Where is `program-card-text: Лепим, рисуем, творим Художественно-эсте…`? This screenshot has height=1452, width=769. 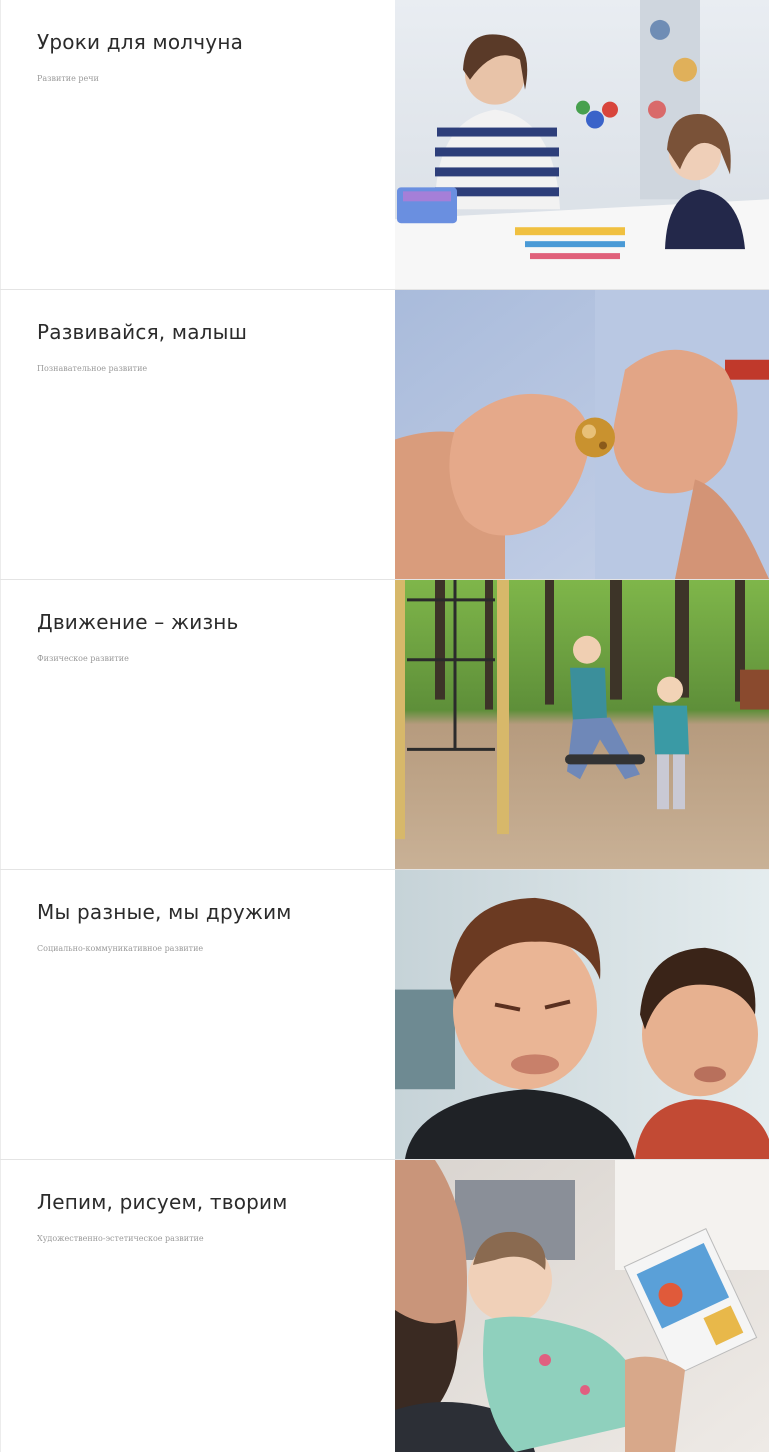 program-card-text: Лепим, рисуем, творим Художественно-эсте… is located at coordinates (197, 1306).